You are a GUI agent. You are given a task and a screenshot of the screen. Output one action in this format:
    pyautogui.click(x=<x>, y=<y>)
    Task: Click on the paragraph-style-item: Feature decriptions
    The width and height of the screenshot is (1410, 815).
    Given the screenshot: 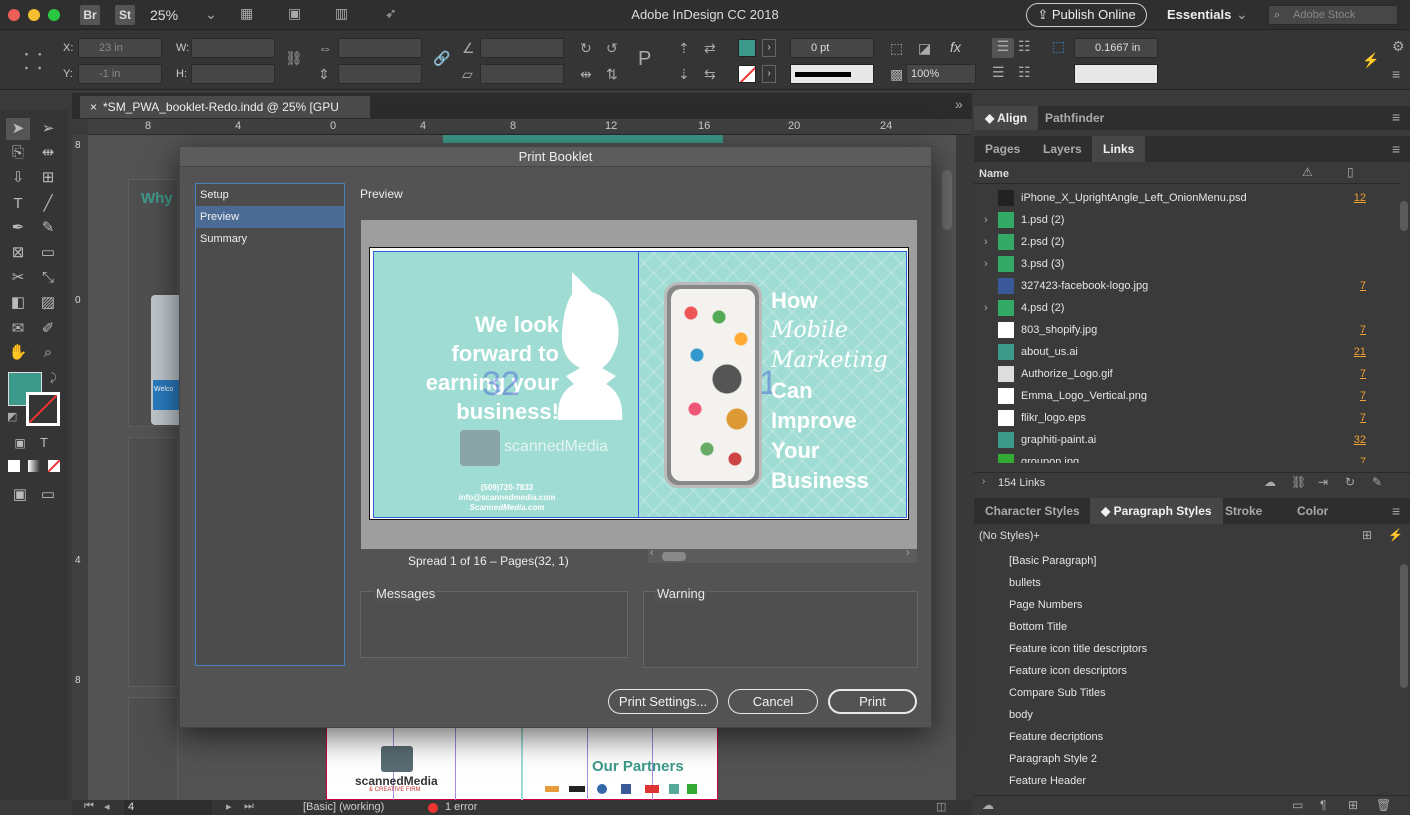 What is the action you would take?
    pyautogui.click(x=1187, y=737)
    